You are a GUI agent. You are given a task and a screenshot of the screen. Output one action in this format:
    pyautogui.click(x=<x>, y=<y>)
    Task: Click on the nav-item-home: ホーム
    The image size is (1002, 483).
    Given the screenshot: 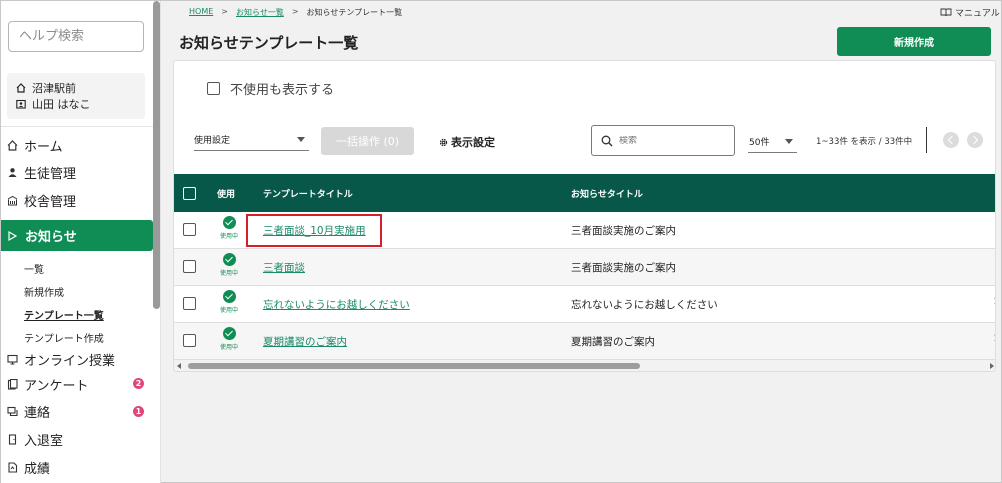 What is the action you would take?
    pyautogui.click(x=77, y=145)
    